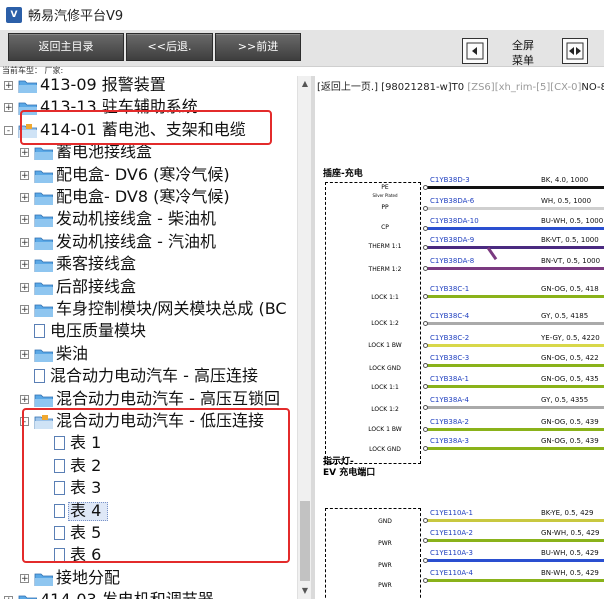  Describe the element at coordinates (385, 409) in the screenshot. I see `pin-label: LOCK 1:2` at that location.